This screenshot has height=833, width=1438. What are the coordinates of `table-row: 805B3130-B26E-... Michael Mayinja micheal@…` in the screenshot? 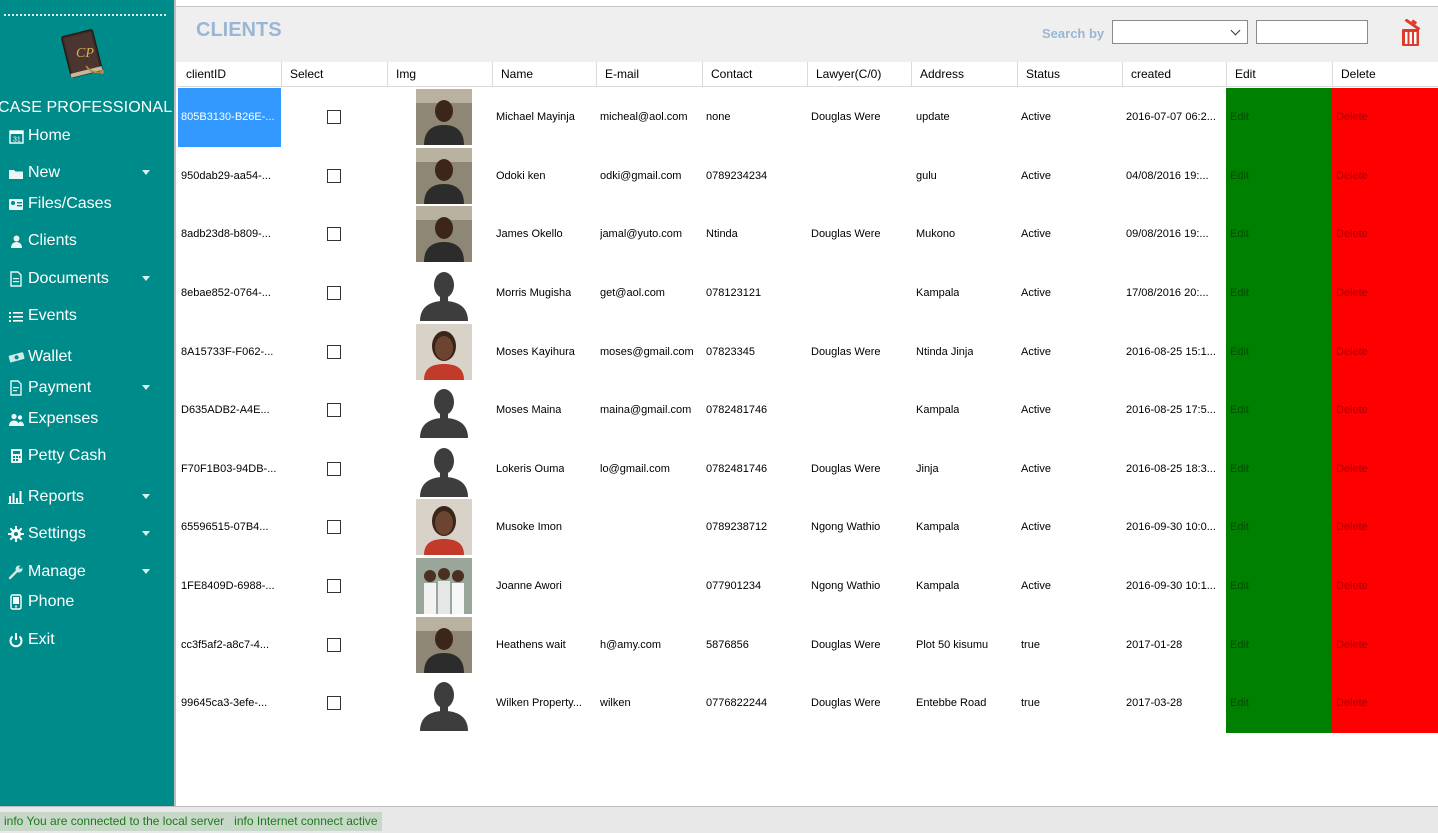 It's located at (808, 117).